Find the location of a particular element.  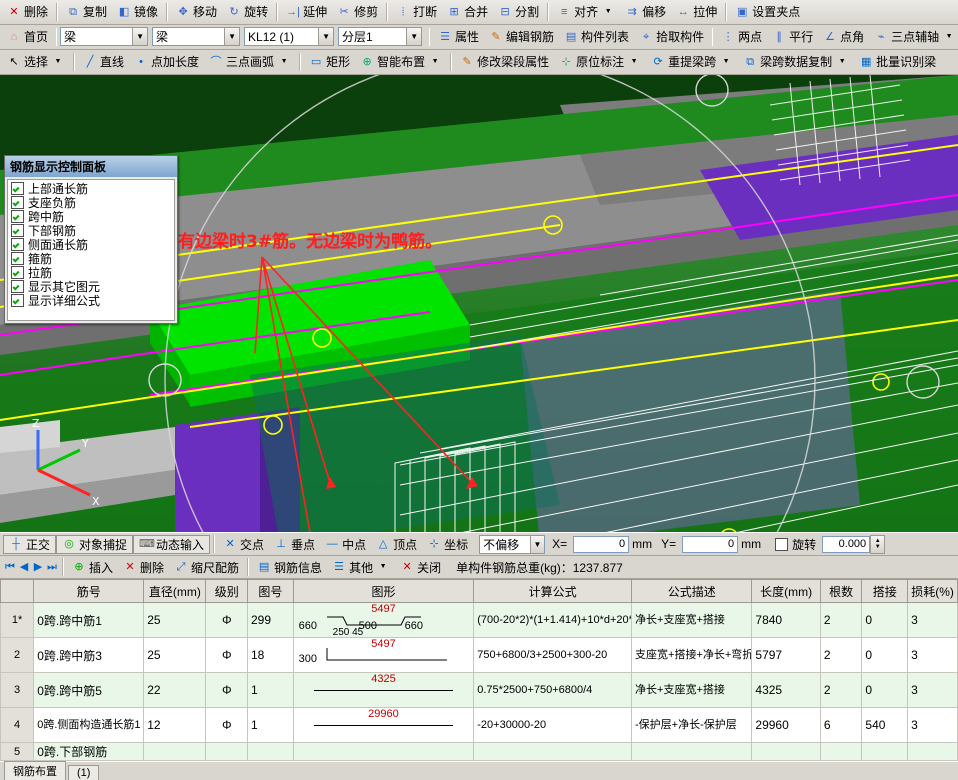

cell-rebar-number: 0跨.跨中筋3 is located at coordinates (89, 655).